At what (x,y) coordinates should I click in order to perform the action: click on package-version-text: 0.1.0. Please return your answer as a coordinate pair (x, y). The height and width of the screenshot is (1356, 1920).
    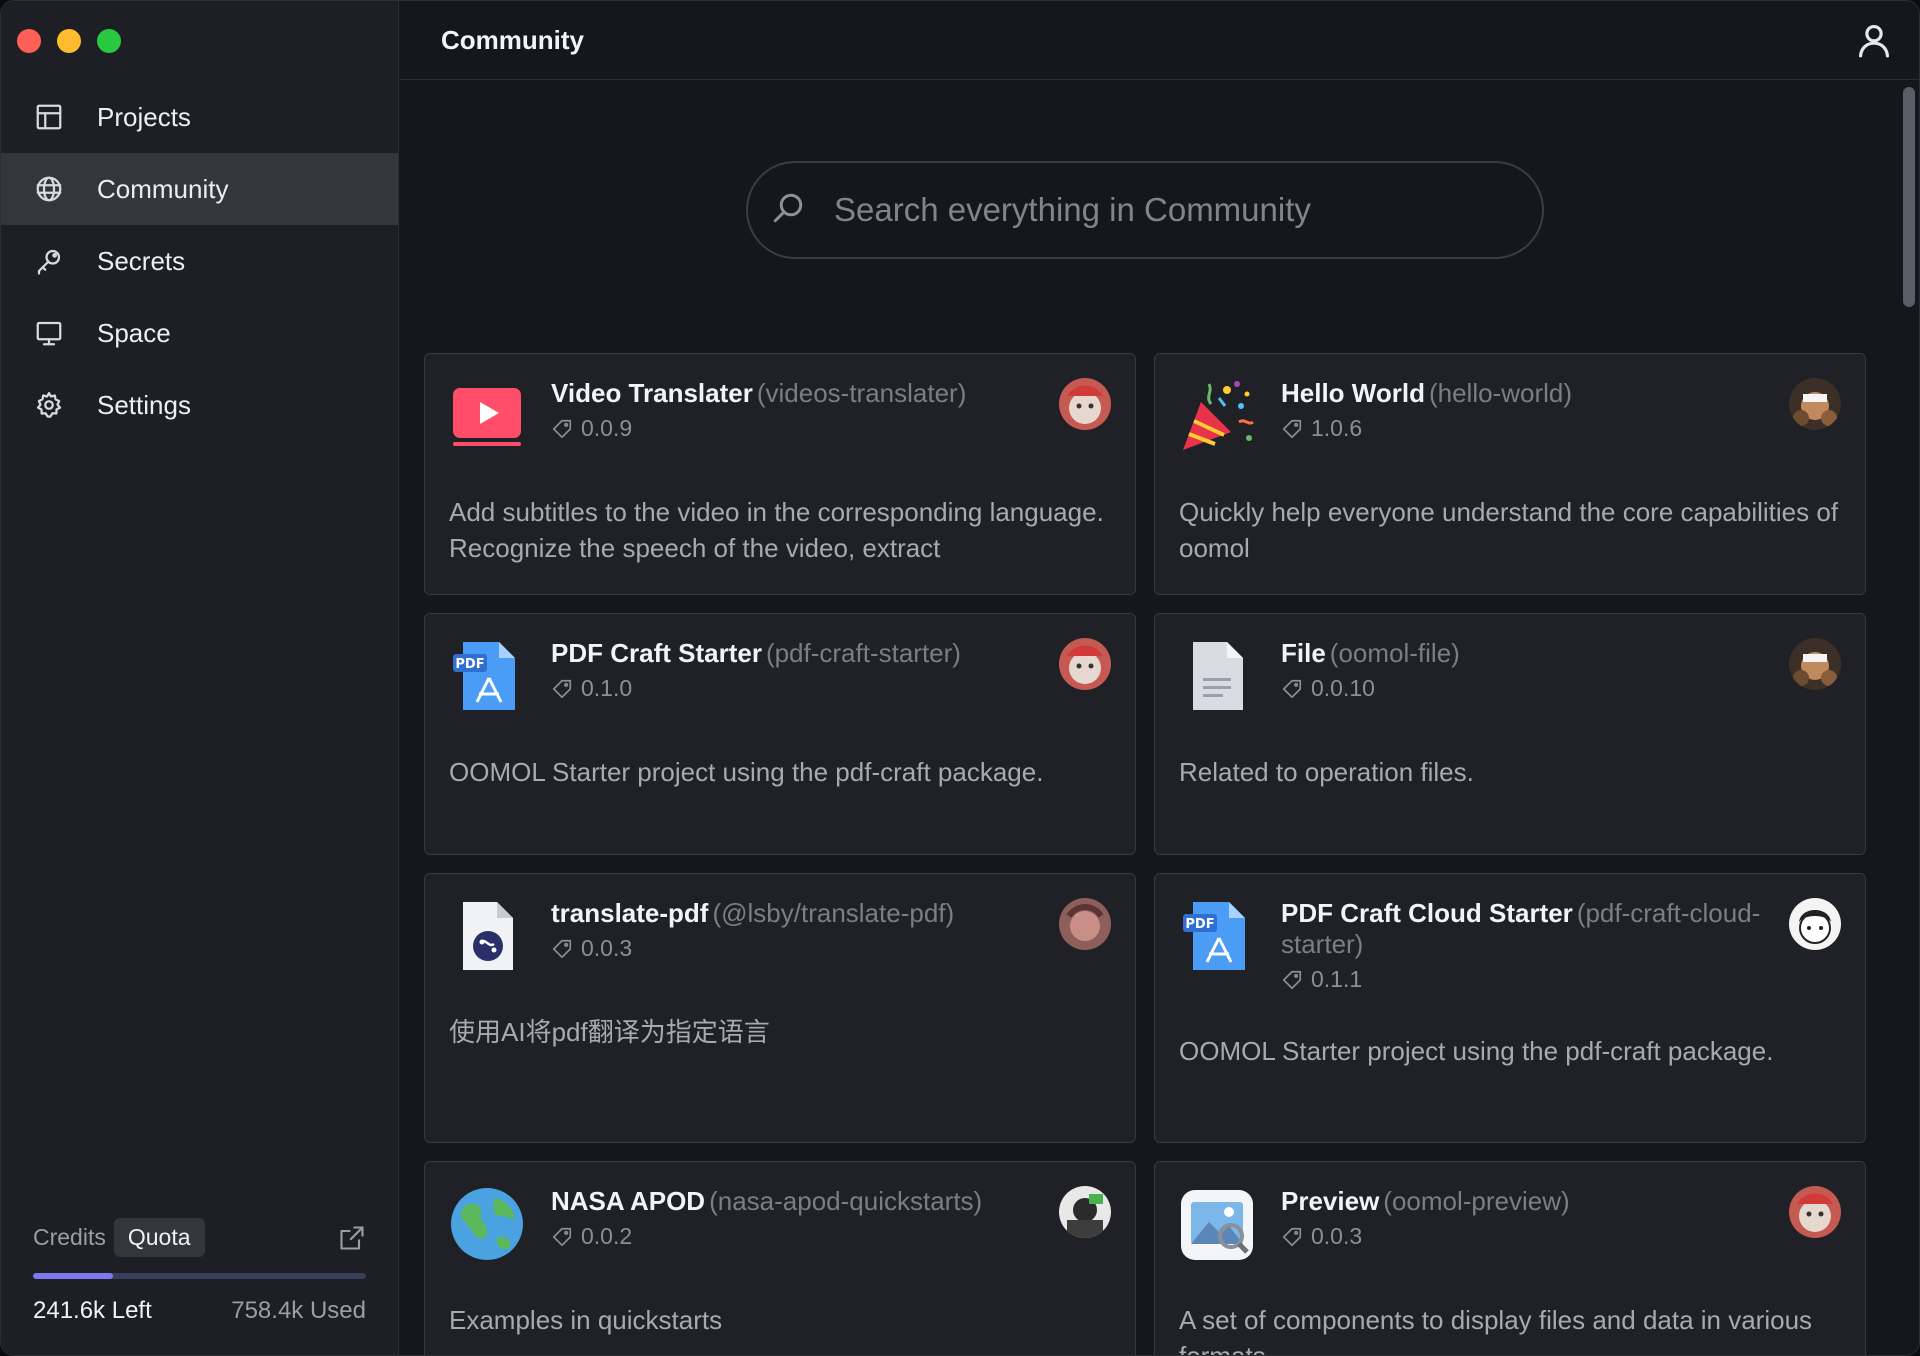
    Looking at the image, I should click on (607, 688).